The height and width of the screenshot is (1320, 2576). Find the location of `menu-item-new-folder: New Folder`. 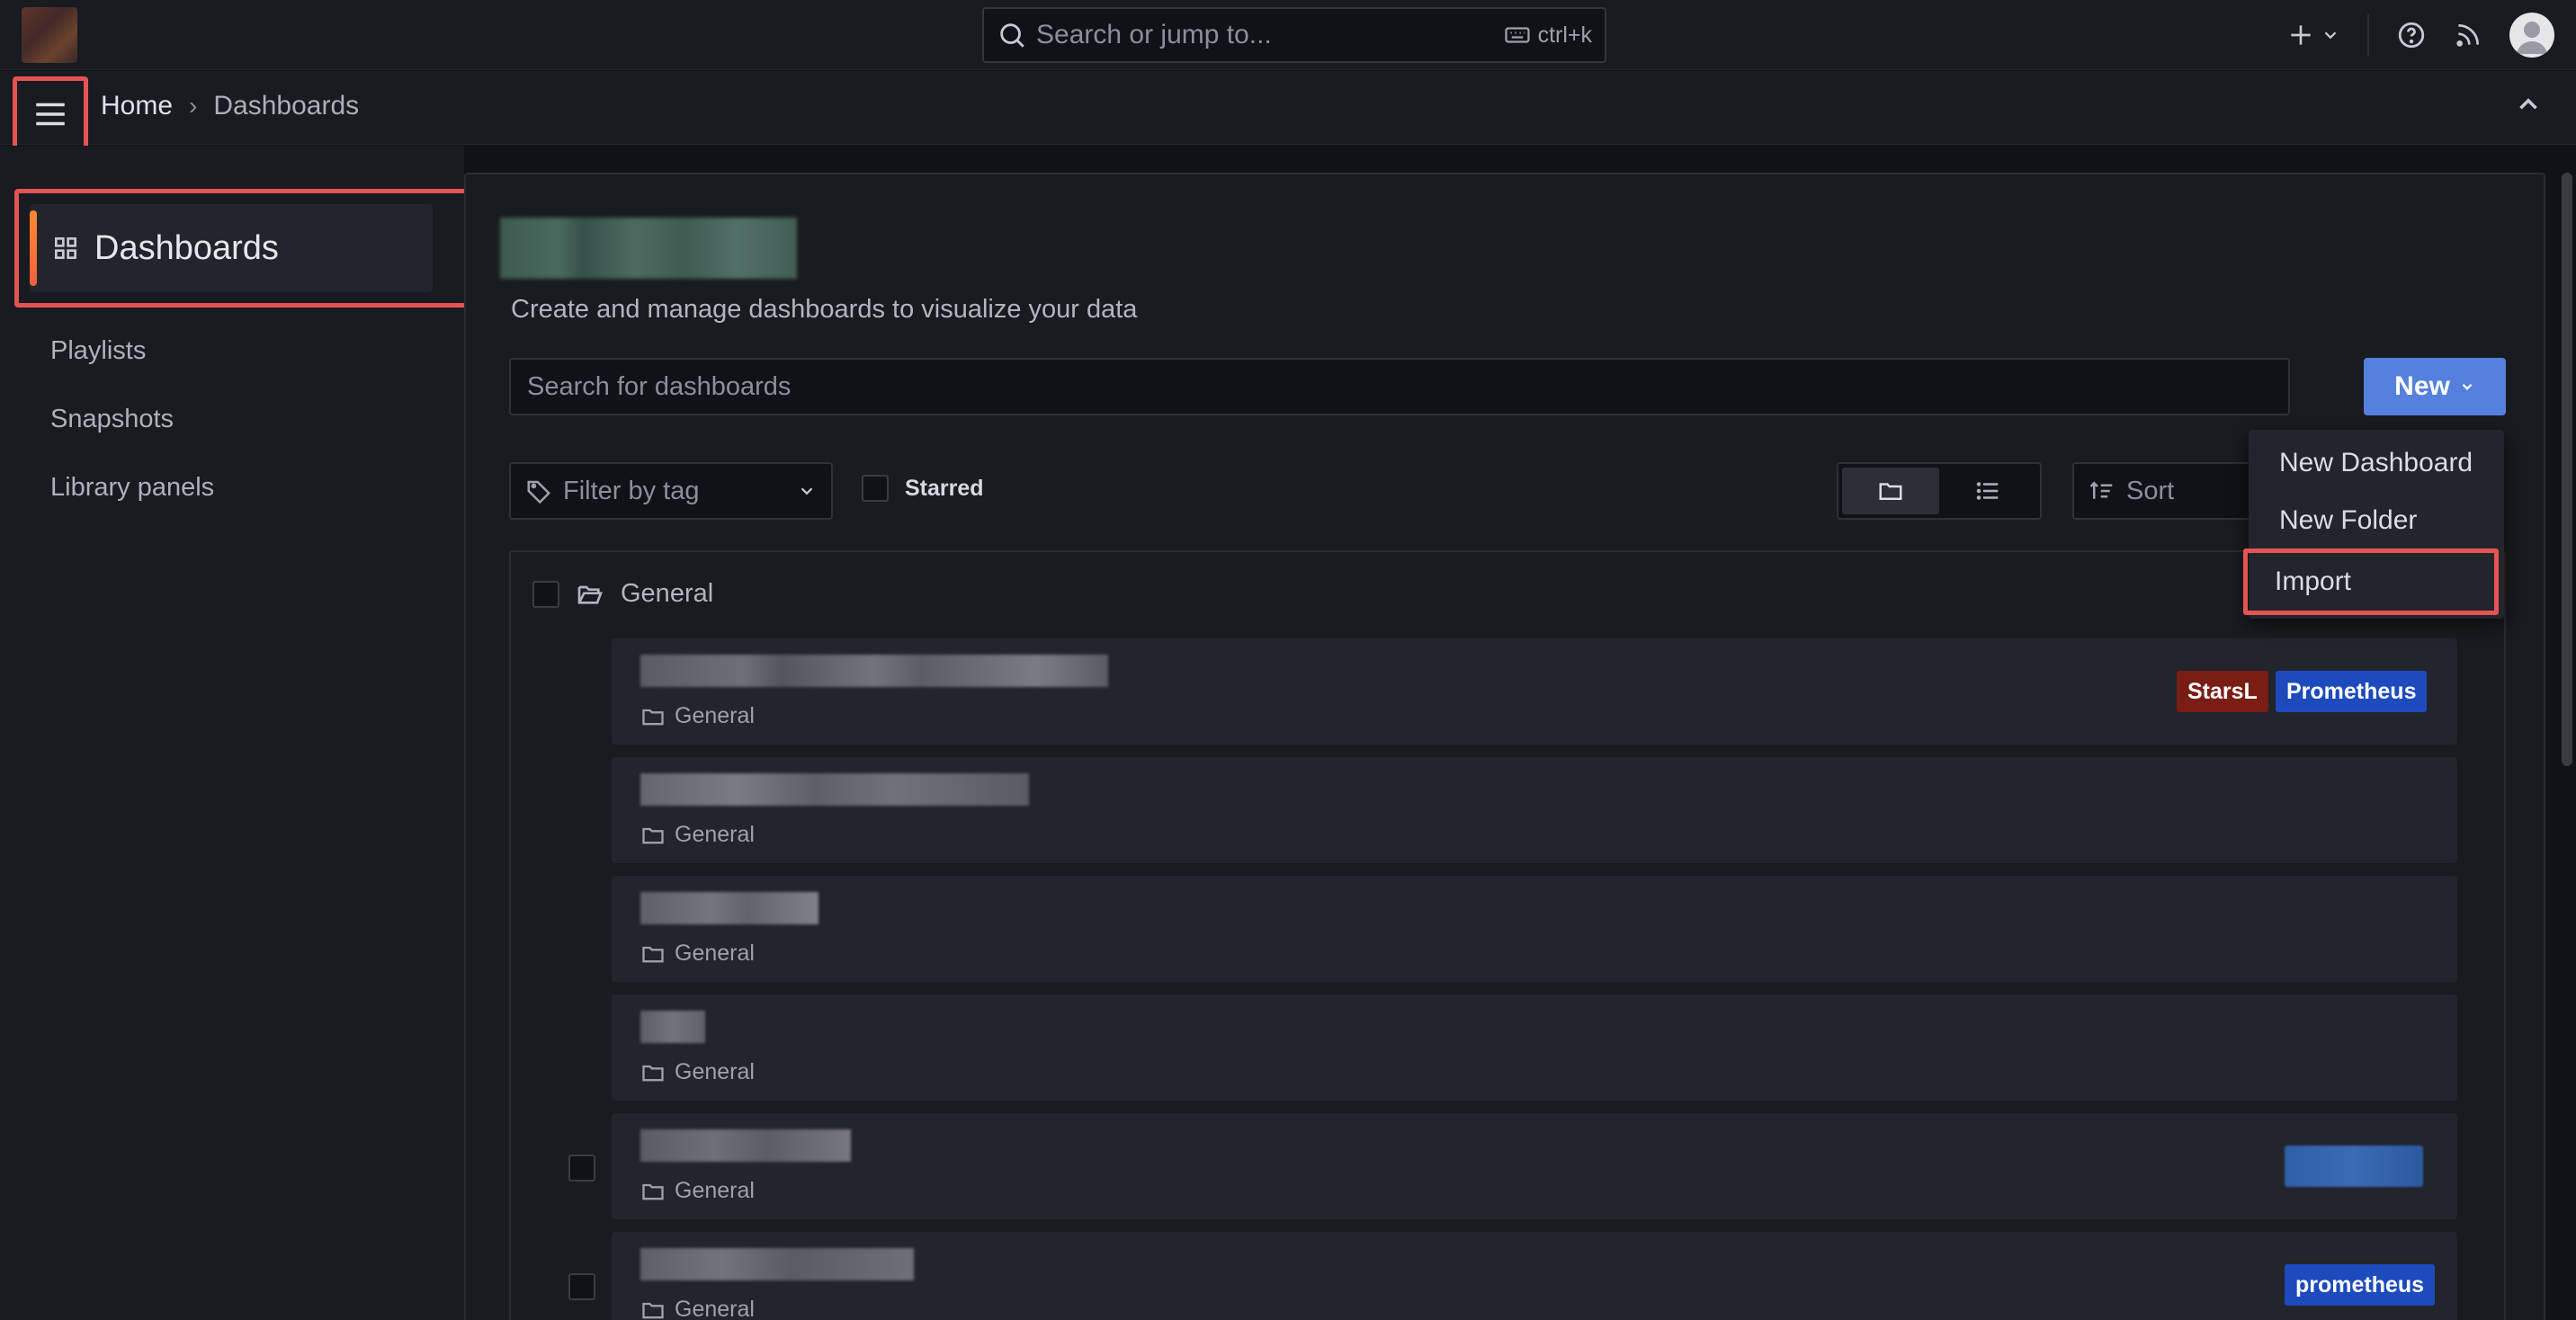

menu-item-new-folder: New Folder is located at coordinates (2348, 520).